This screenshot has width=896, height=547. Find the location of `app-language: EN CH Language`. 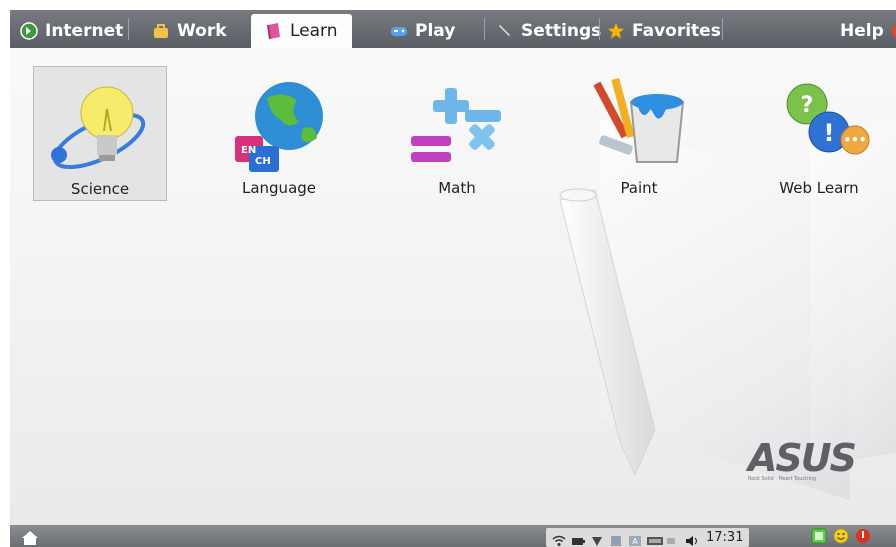

app-language: EN CH Language is located at coordinates (279, 133).